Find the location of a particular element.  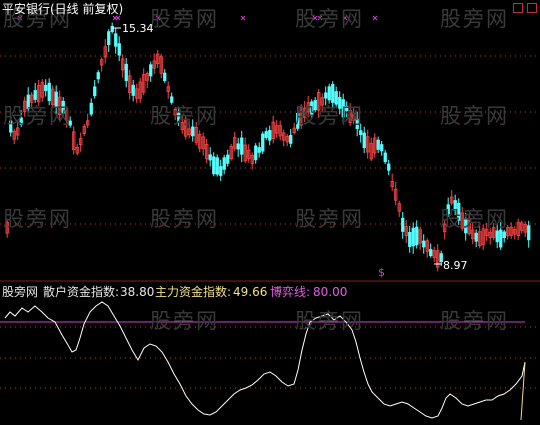

game-line-value: 80.00 is located at coordinates (330, 292).